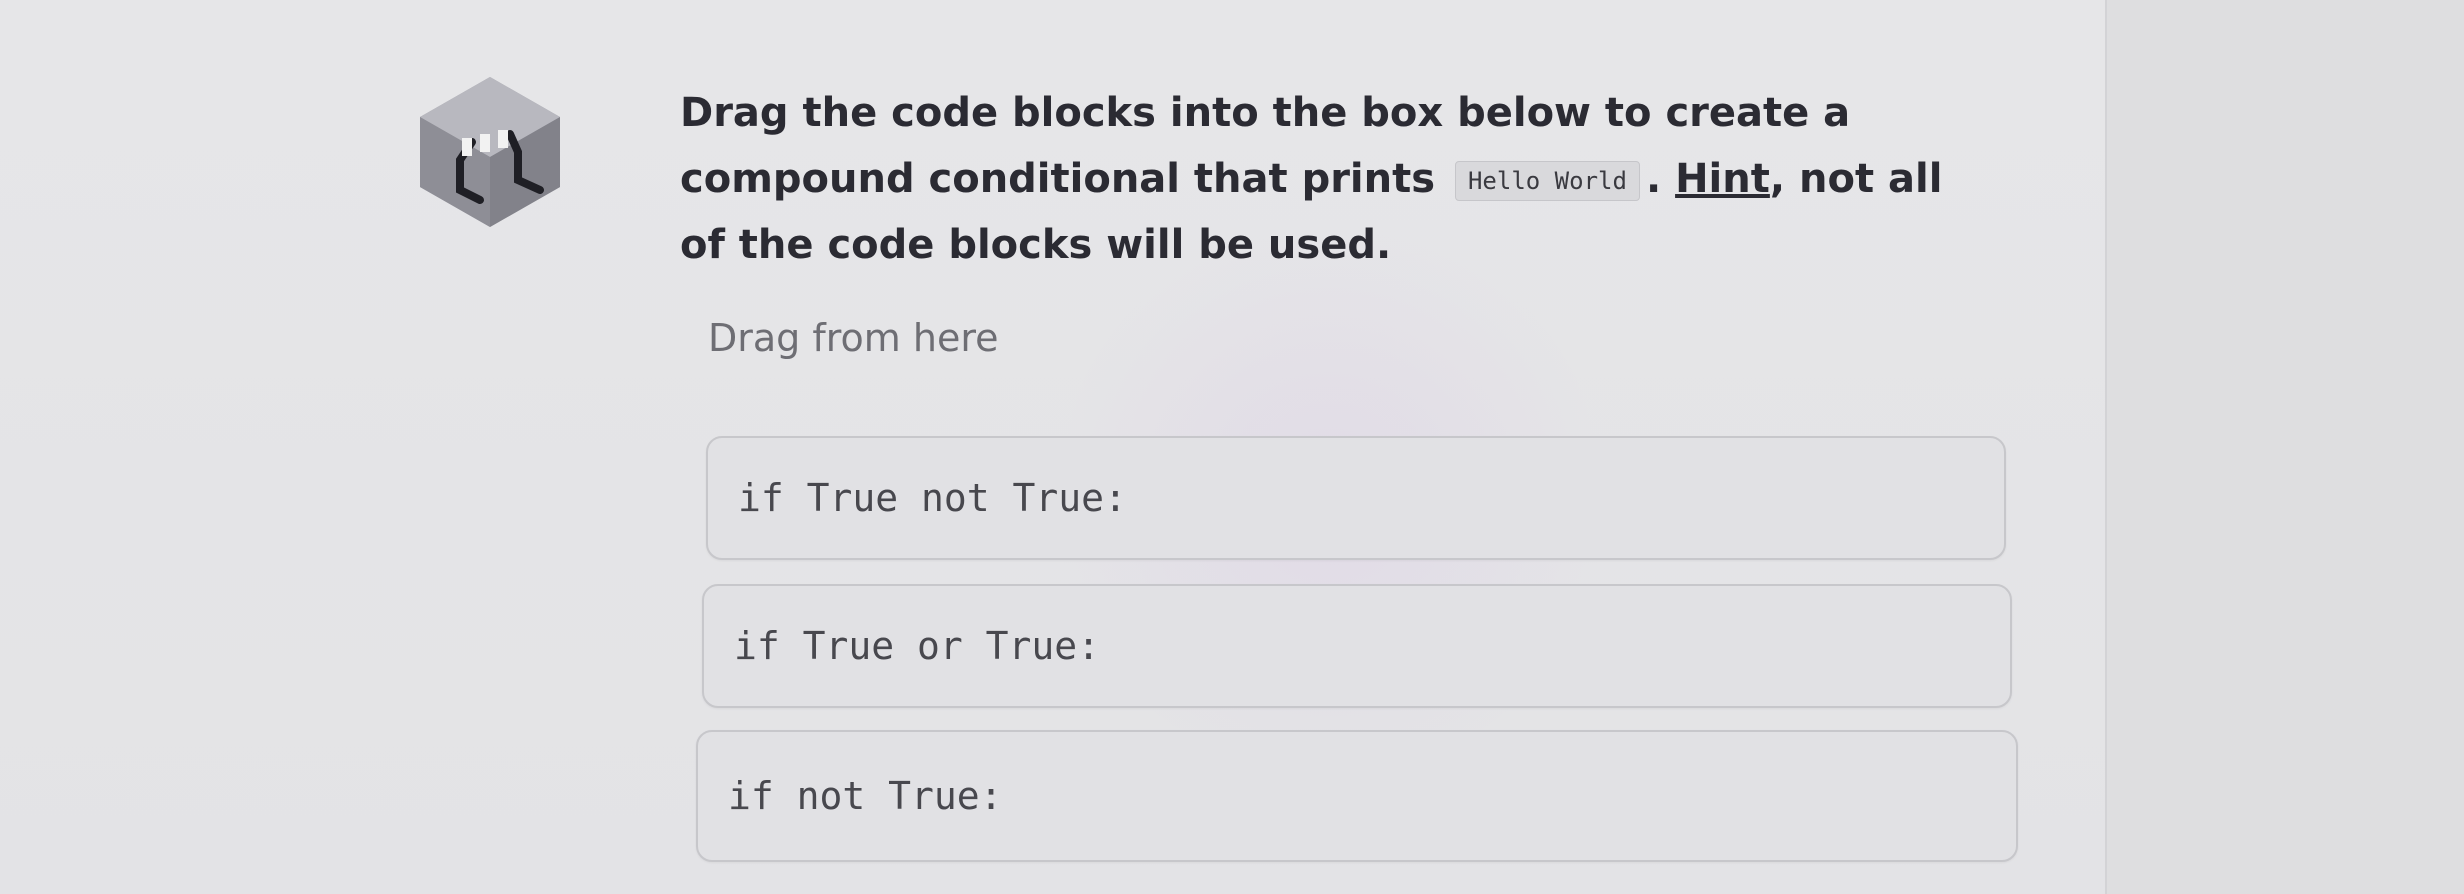 The image size is (2464, 894). I want to click on code-block-if-not-true: if not True:, so click(1357, 796).